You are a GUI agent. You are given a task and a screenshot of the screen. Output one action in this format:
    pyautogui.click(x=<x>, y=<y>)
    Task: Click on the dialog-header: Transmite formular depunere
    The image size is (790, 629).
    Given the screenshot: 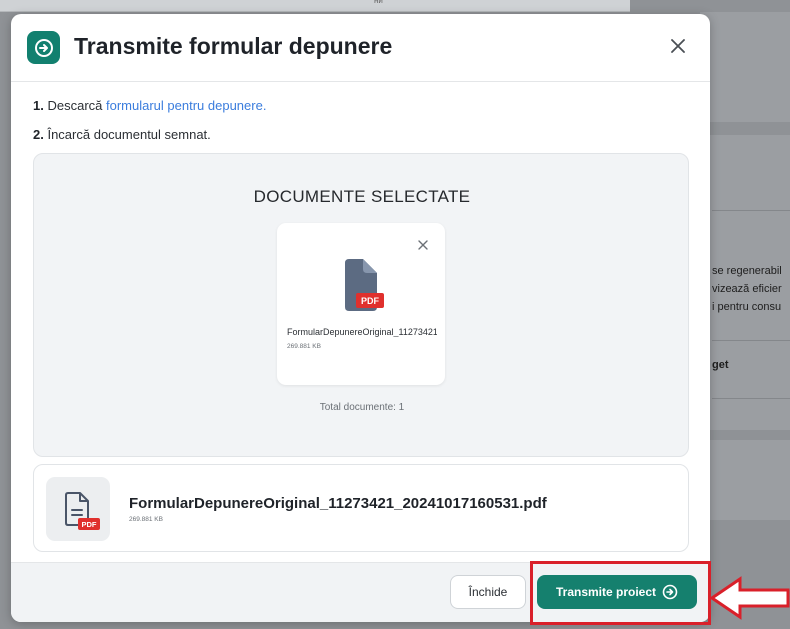 What is the action you would take?
    pyautogui.click(x=360, y=48)
    